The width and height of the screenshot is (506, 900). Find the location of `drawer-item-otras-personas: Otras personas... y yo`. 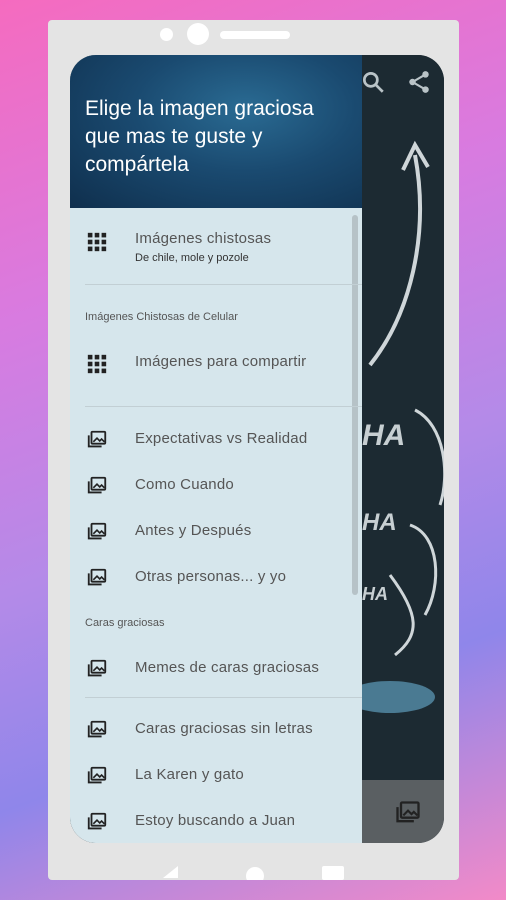

drawer-item-otras-personas: Otras personas... y yo is located at coordinates (216, 585).